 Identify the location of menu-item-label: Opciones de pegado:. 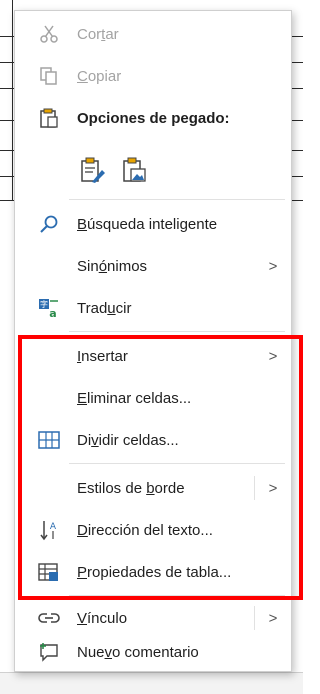
(153, 118).